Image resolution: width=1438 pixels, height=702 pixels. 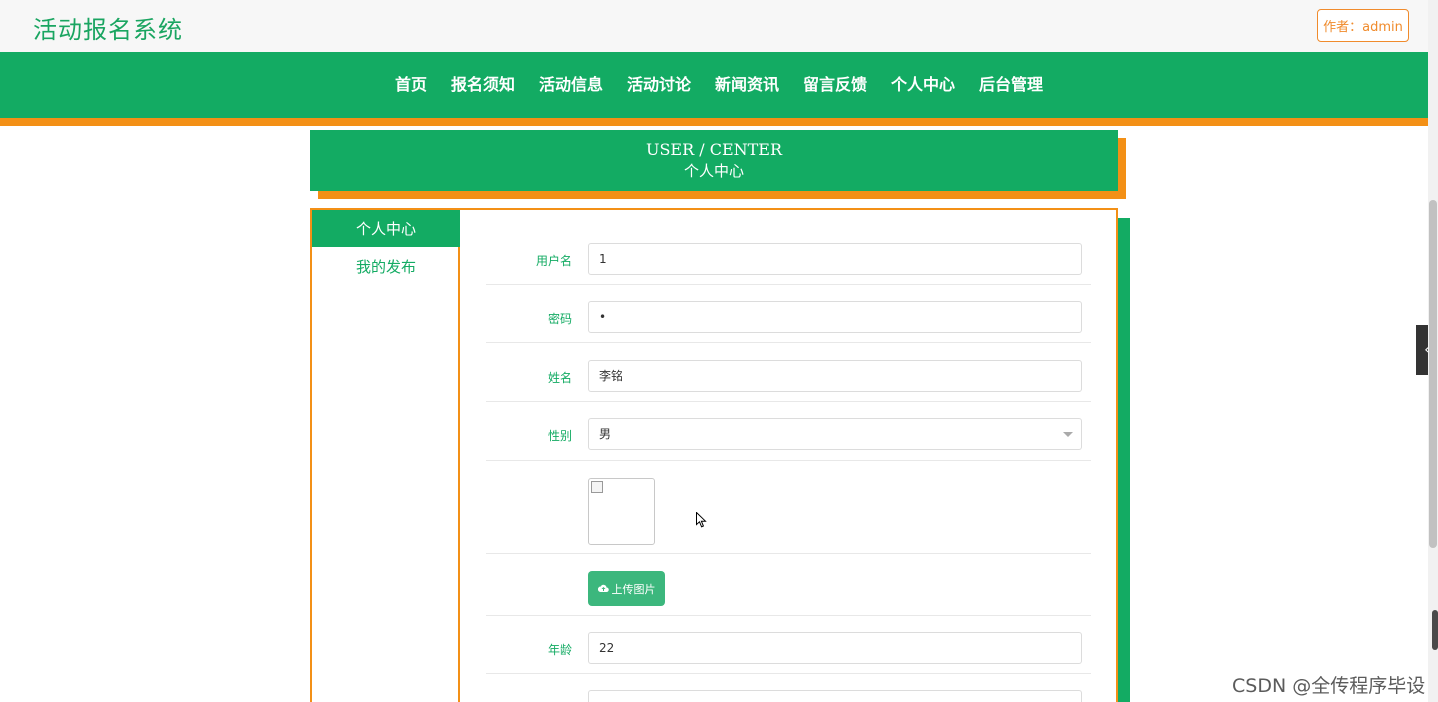 I want to click on password-label: 密码, so click(x=559, y=319).